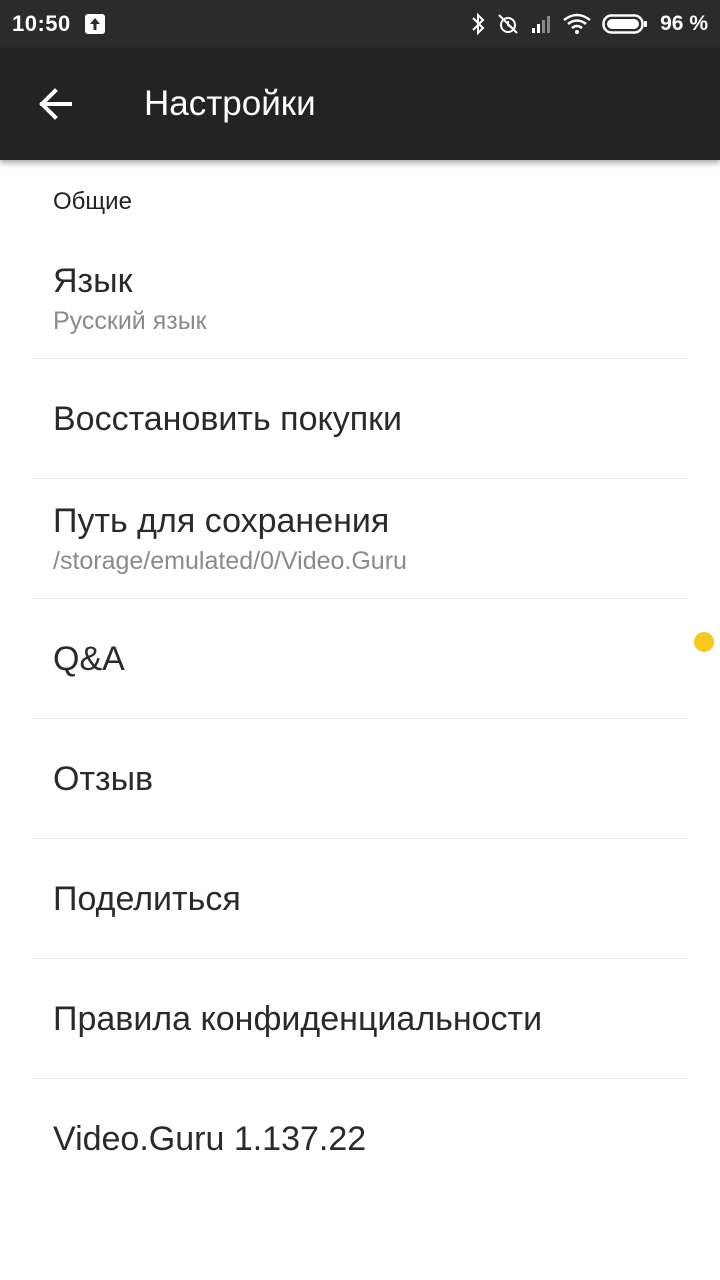 This screenshot has height=1280, width=720. What do you see at coordinates (298, 1018) in the screenshot?
I see `setting-privacy-policy-title: Правила конфиденциальности` at bounding box center [298, 1018].